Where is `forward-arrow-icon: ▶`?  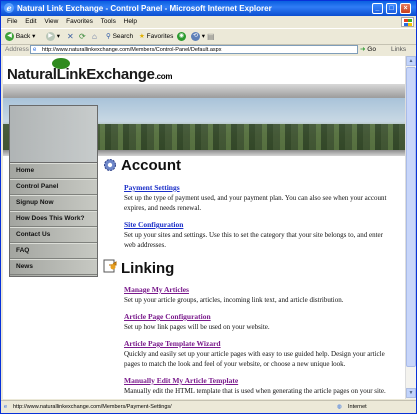 forward-arrow-icon: ▶ is located at coordinates (50, 36).